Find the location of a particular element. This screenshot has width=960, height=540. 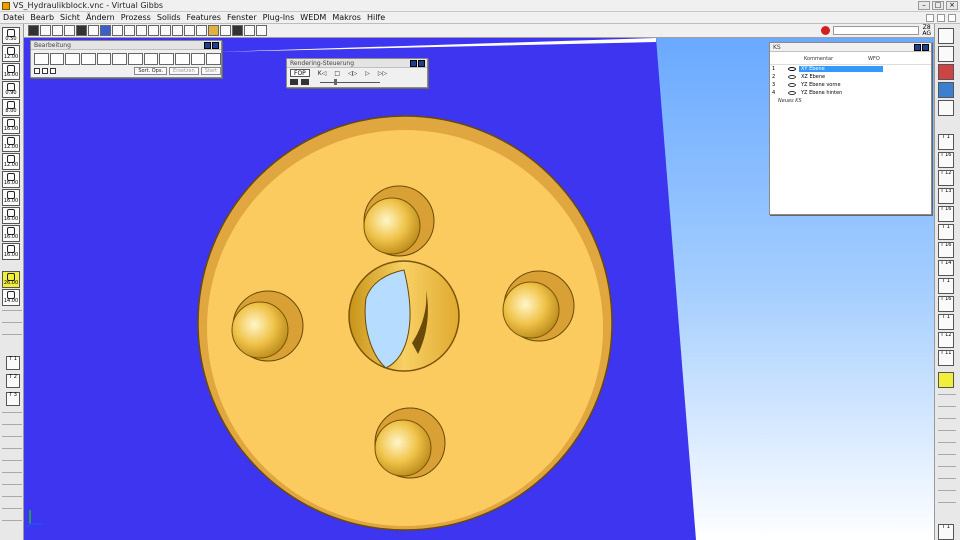

menu-fenster: Fenster is located at coordinates (242, 17).